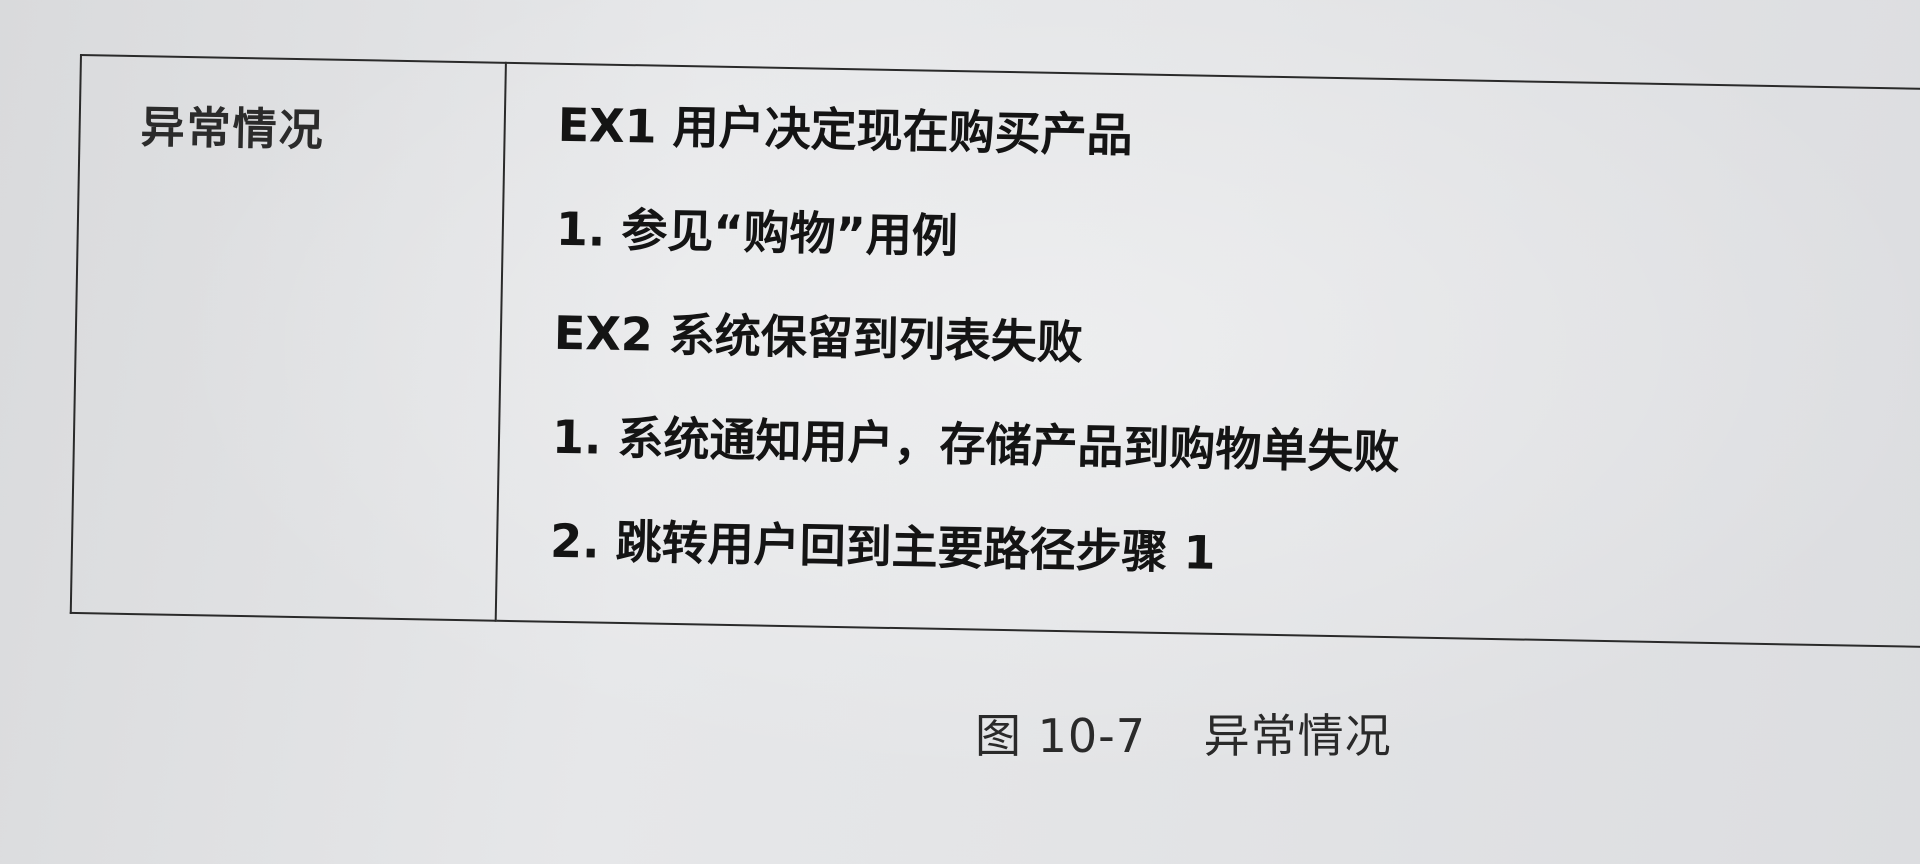 The width and height of the screenshot is (1920, 864). I want to click on row-label: 异常情况, so click(233, 129).